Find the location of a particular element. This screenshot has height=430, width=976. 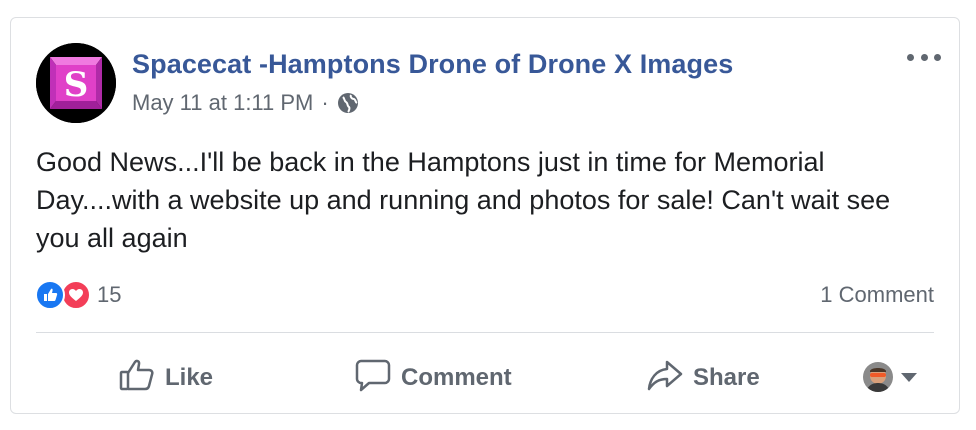

author-avatar: S is located at coordinates (76, 83).